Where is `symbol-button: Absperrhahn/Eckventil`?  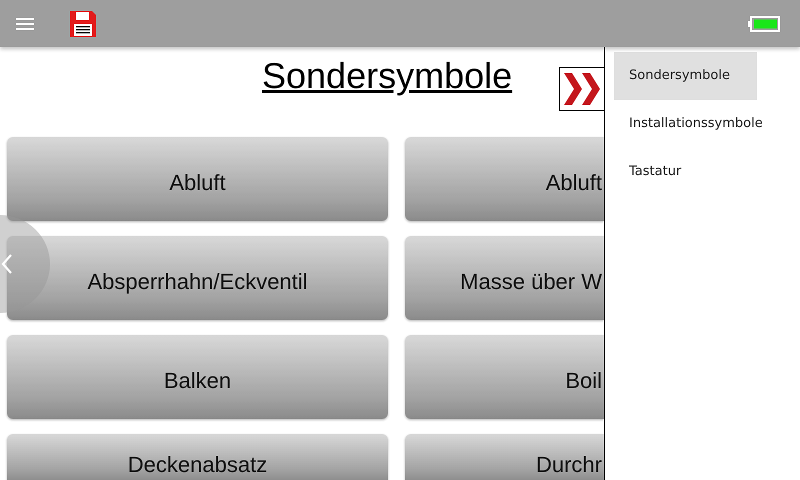
symbol-button: Absperrhahn/Eckventil is located at coordinates (197, 278).